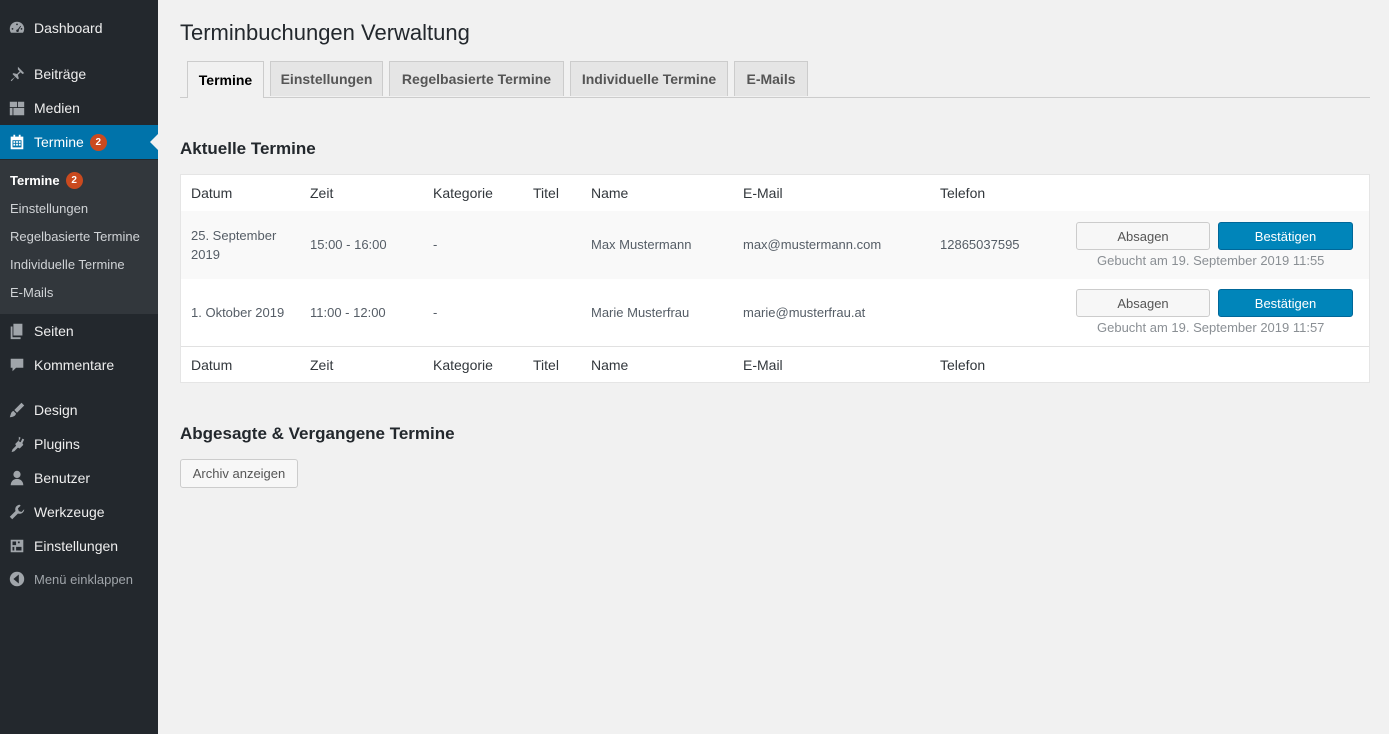 This screenshot has height=734, width=1389. What do you see at coordinates (17, 579) in the screenshot?
I see `collapse-arrow-icon` at bounding box center [17, 579].